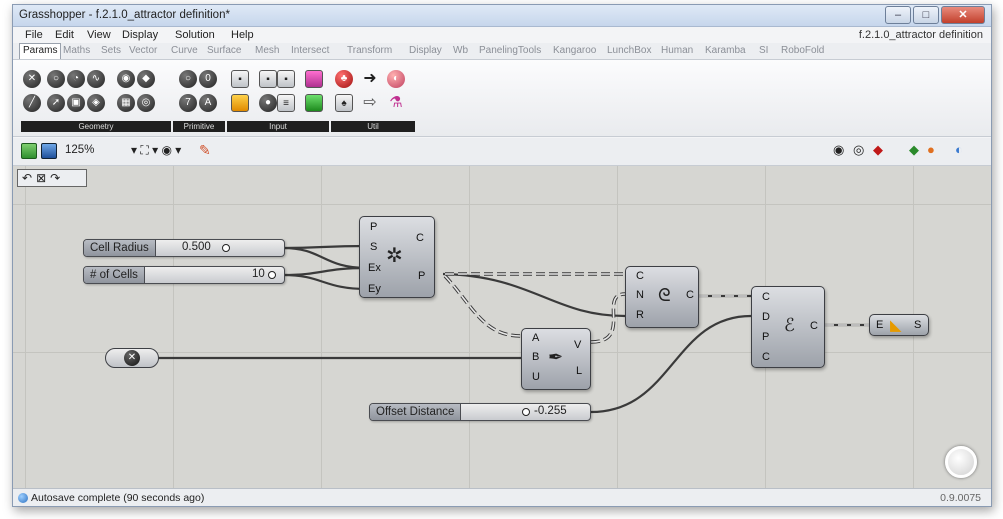  Describe the element at coordinates (397, 257) in the screenshot. I see `hexagonal-grid-component: P S Ex Ey C P ✲` at that location.